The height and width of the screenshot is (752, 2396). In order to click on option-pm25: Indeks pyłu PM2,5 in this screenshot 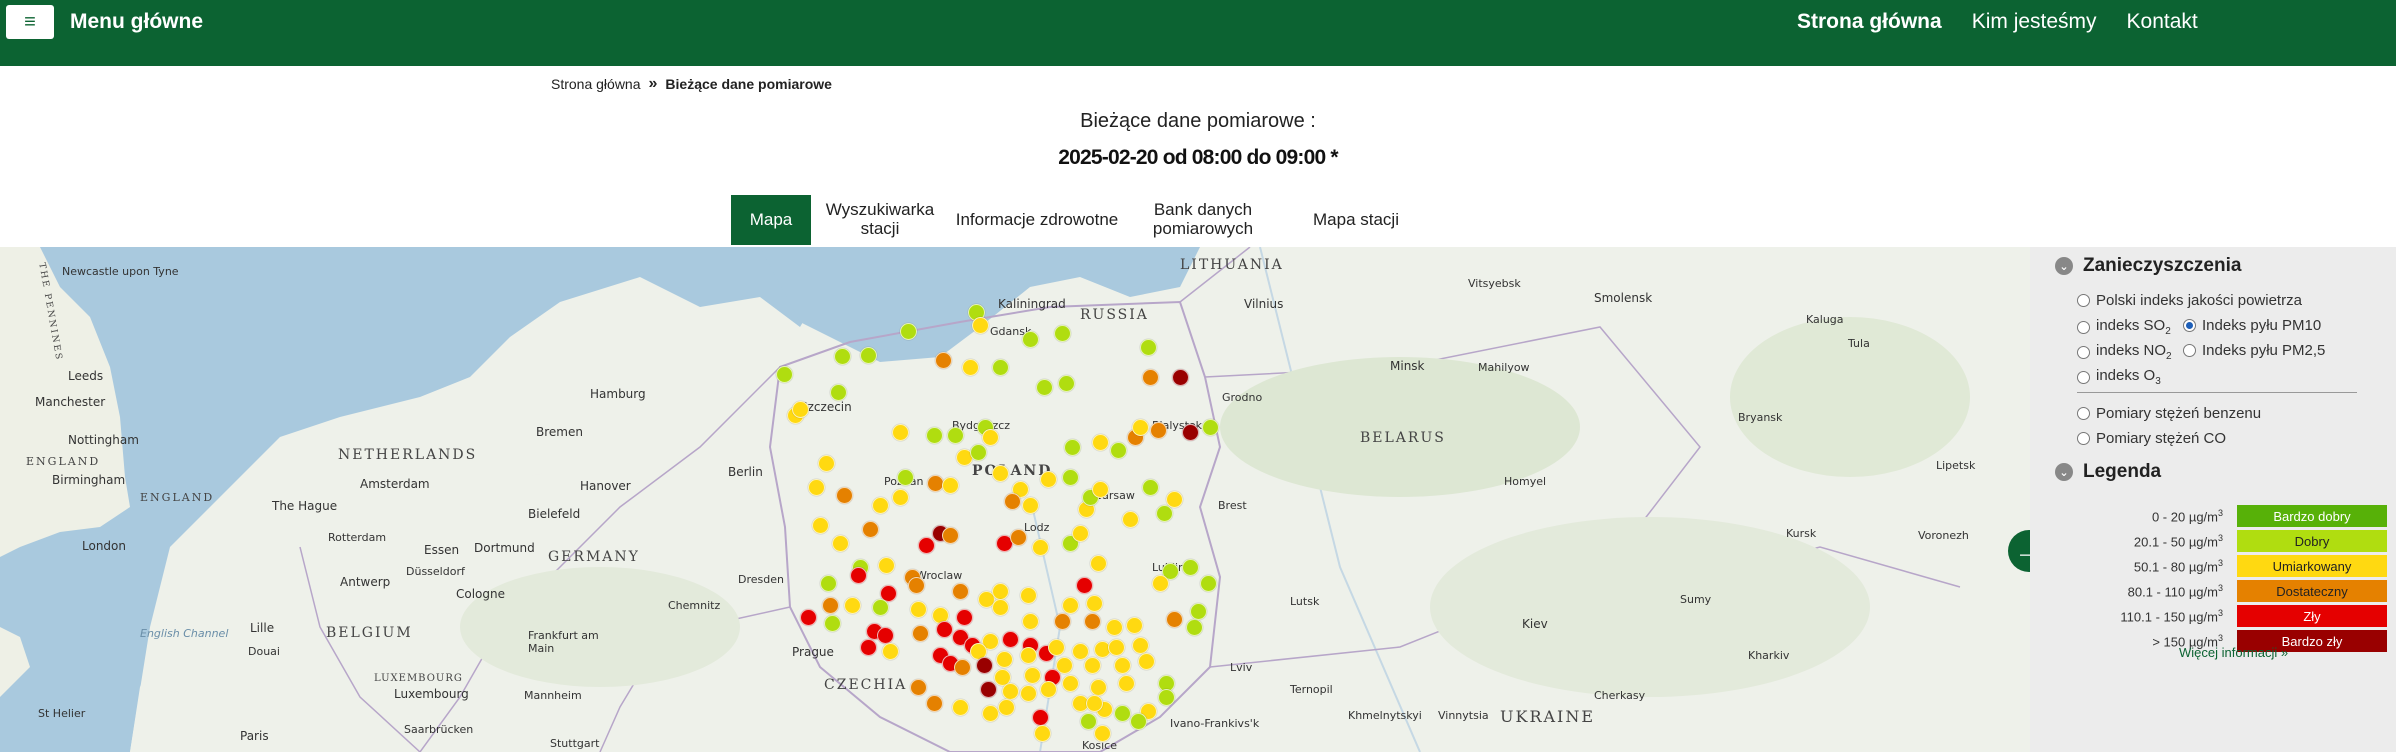, I will do `click(2254, 350)`.